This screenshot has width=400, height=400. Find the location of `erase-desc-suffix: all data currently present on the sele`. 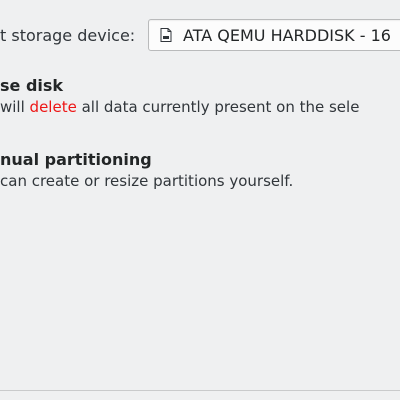

erase-desc-suffix: all data currently present on the sele is located at coordinates (218, 107).